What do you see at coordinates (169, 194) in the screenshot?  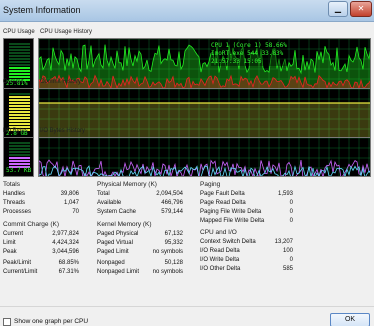 I see `stat-value: 2,094,504` at bounding box center [169, 194].